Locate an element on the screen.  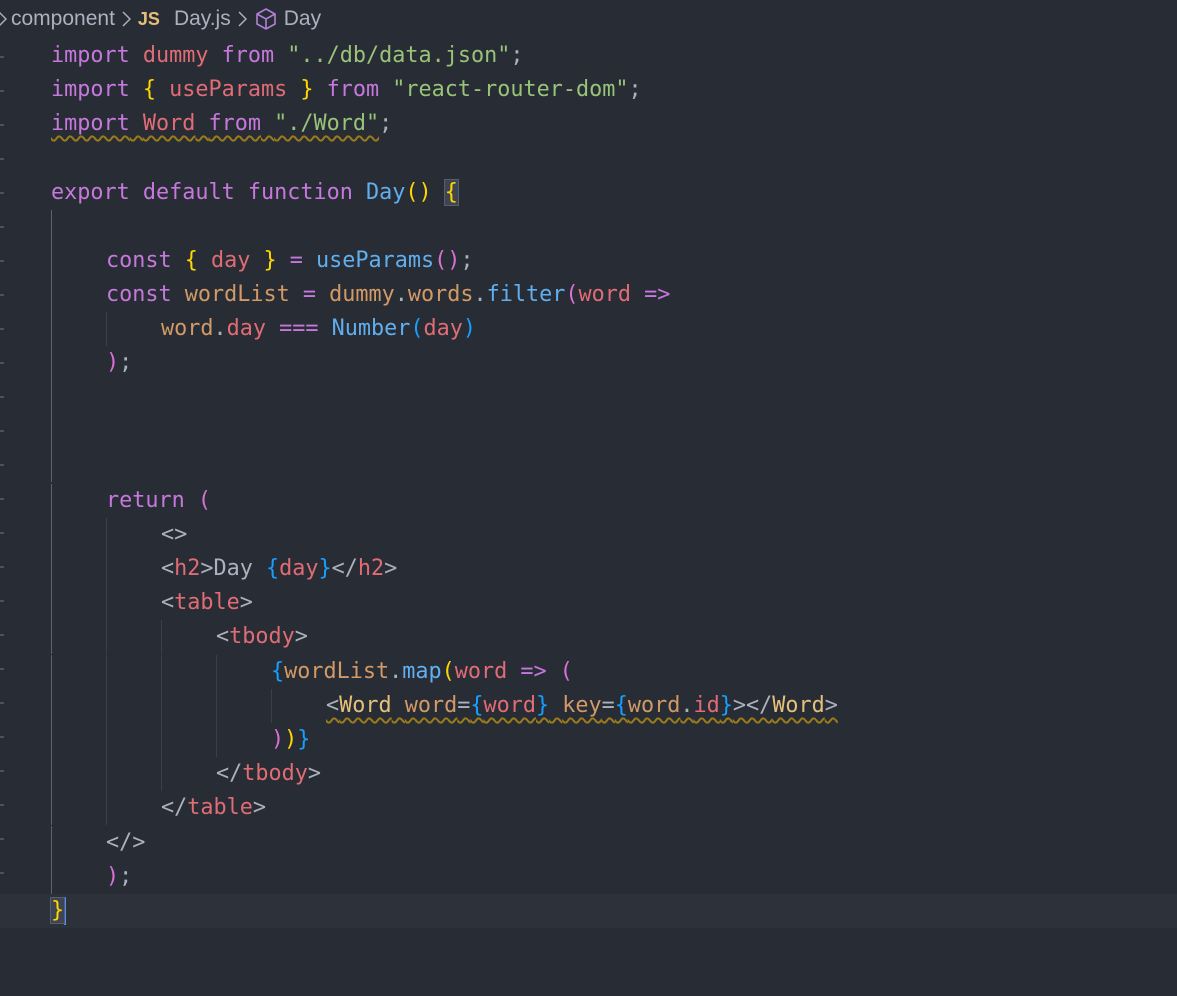
code-line: word.day === Number(day) is located at coordinates (588, 329).